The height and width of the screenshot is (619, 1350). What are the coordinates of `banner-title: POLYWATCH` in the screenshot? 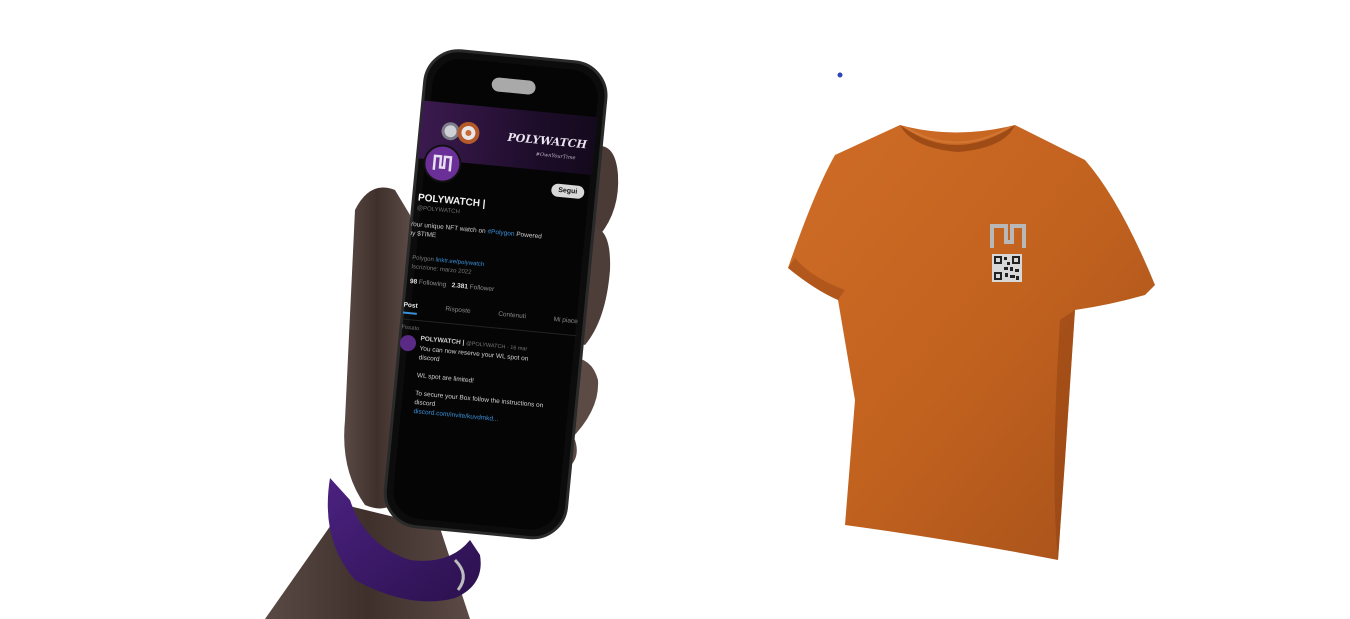 It's located at (547, 141).